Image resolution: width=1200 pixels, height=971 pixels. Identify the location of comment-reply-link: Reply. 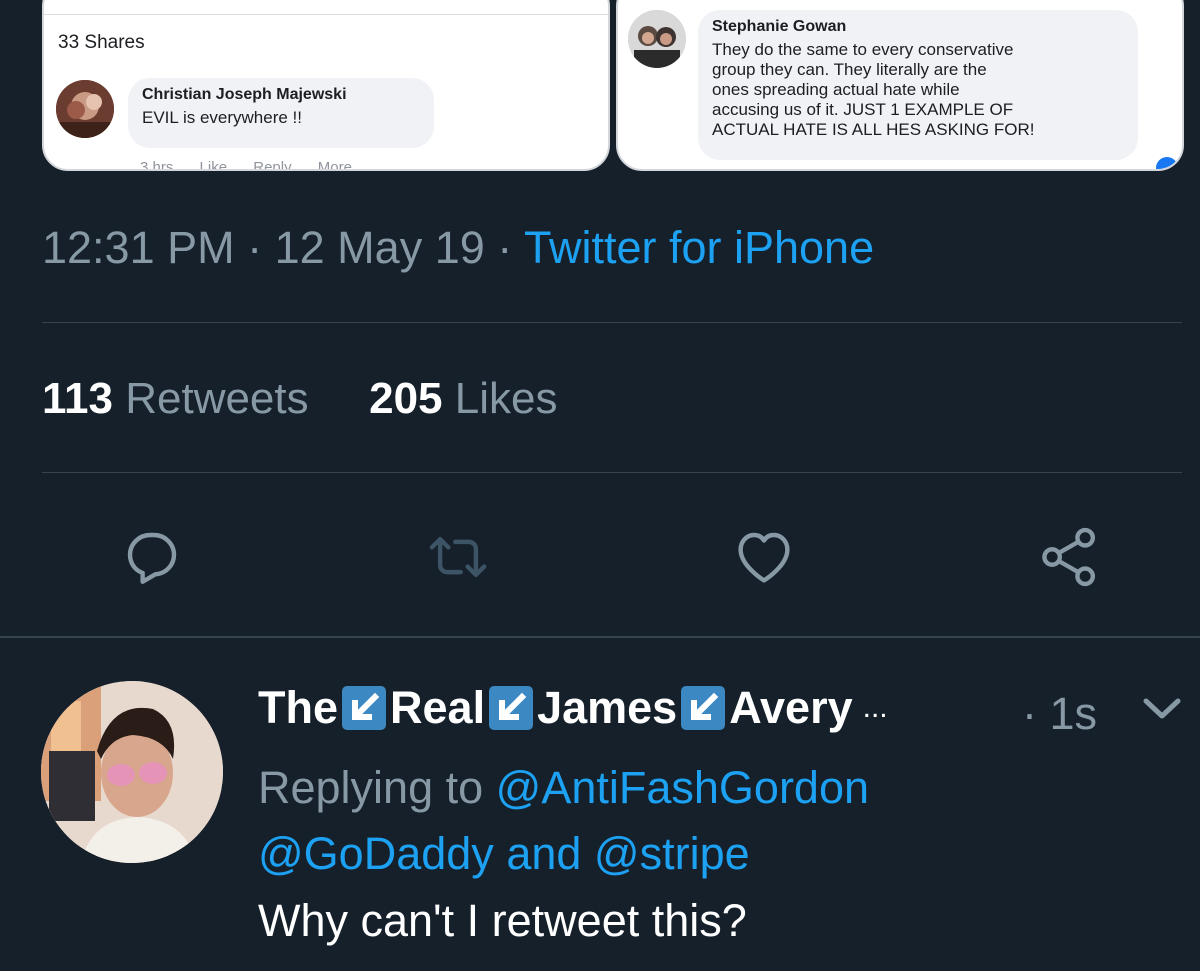
(272, 164).